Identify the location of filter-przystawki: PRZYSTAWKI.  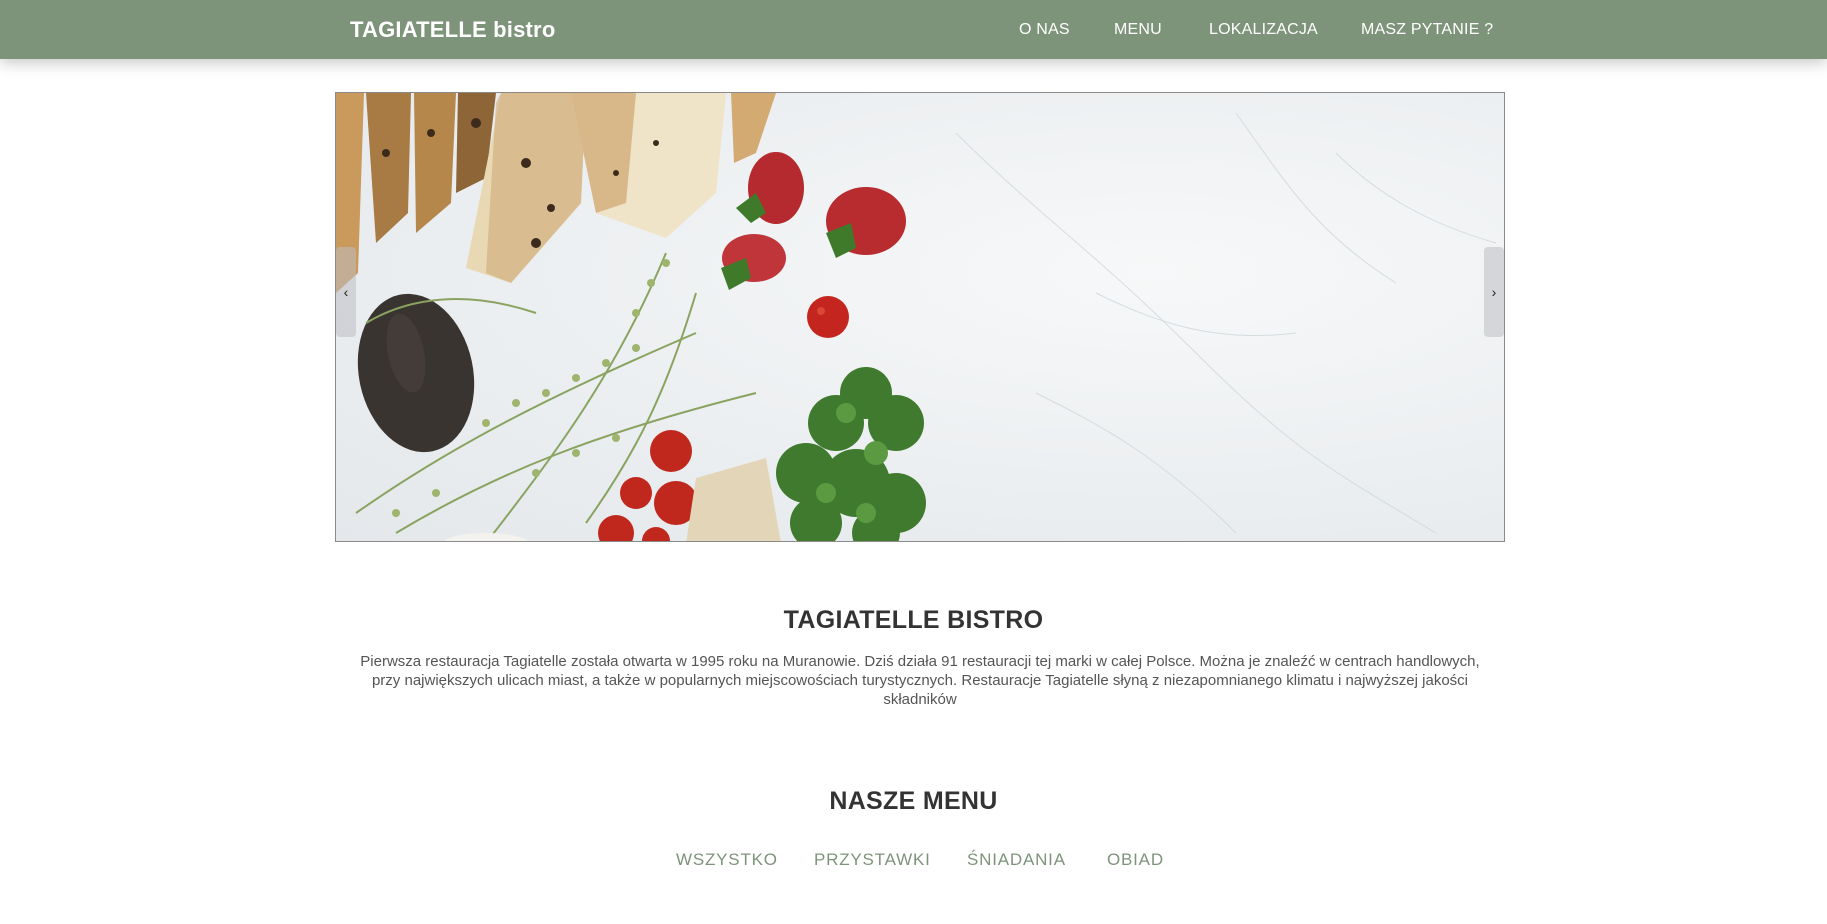
(872, 860).